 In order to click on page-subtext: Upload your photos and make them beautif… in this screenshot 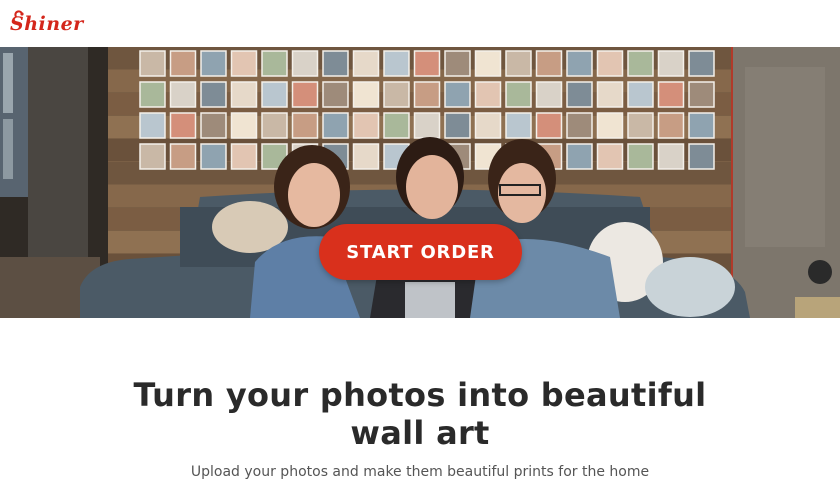, I will do `click(420, 472)`.